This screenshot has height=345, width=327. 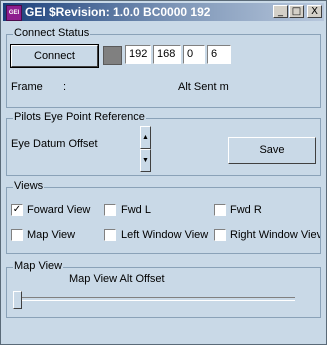 I want to click on connect-status-label: Connect Status, so click(x=52, y=33).